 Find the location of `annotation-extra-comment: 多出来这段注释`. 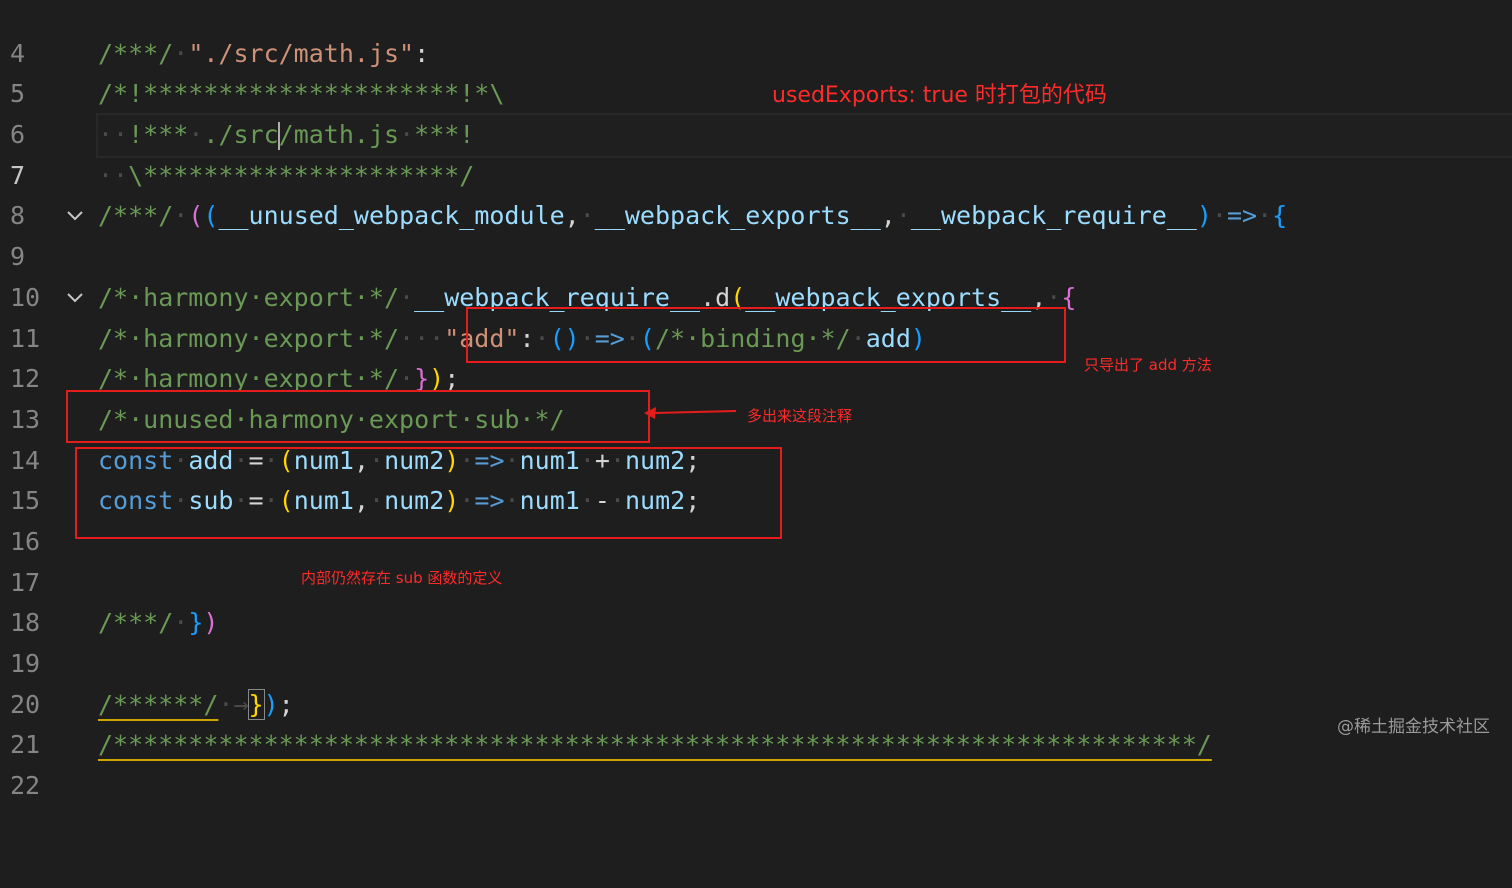

annotation-extra-comment: 多出来这段注释 is located at coordinates (800, 416).